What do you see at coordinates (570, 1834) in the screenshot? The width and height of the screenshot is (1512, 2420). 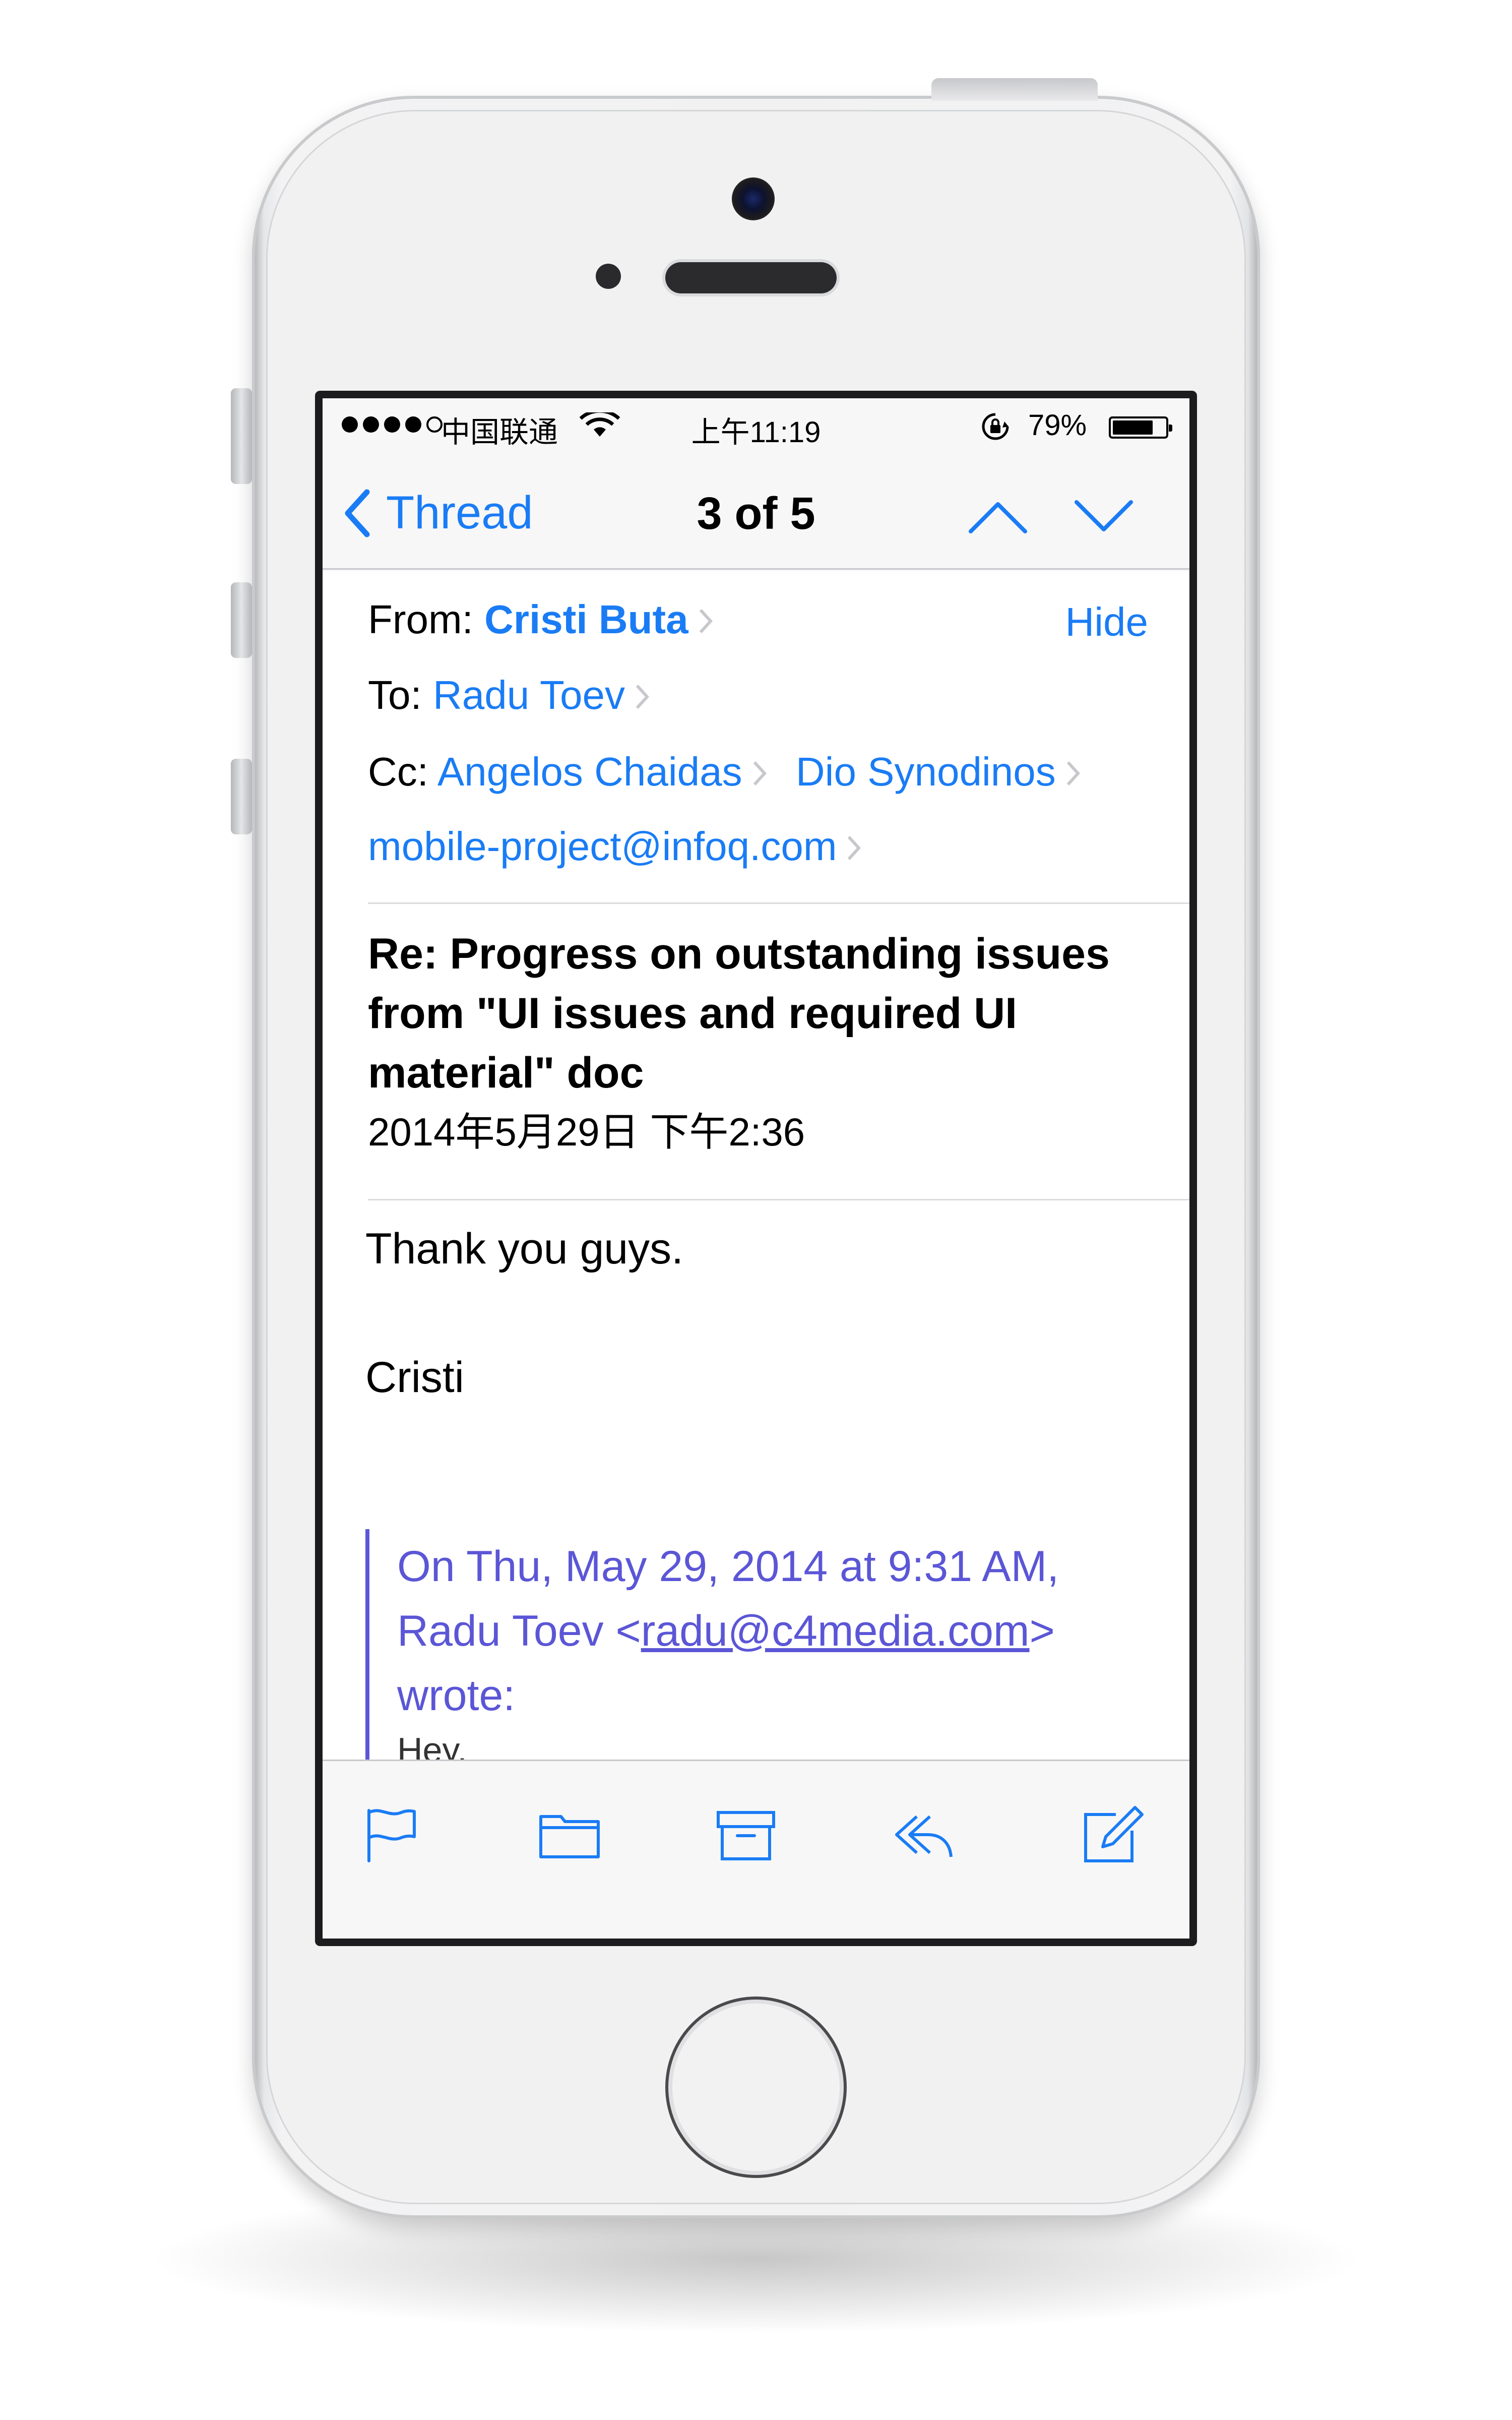 I see `folder-icon` at bounding box center [570, 1834].